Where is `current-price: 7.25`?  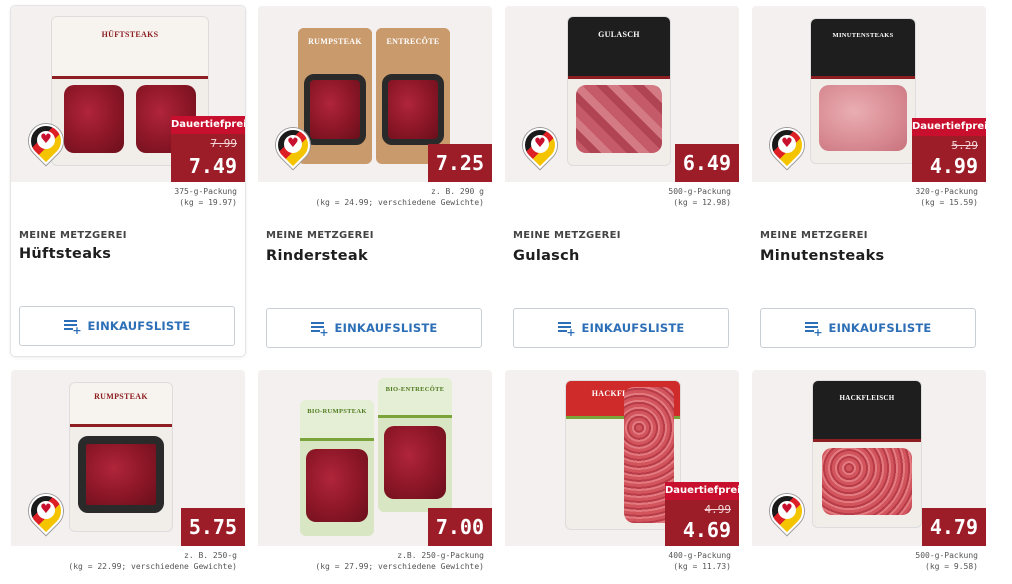
current-price: 7.25 is located at coordinates (459, 163).